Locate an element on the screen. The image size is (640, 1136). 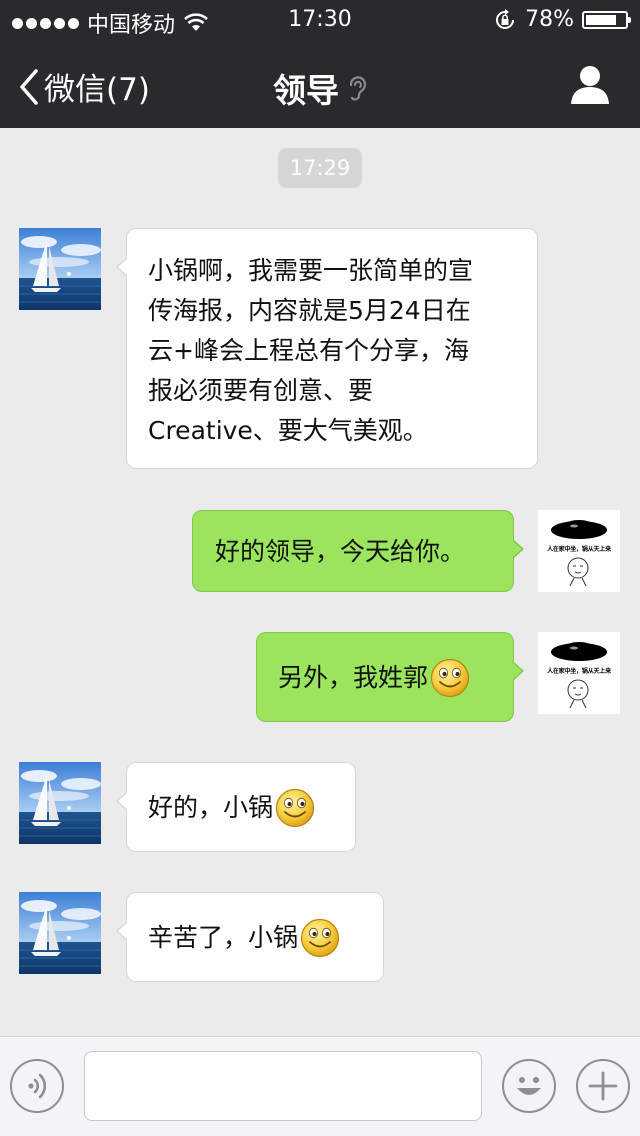
input-toolbar is located at coordinates (320, 1086).